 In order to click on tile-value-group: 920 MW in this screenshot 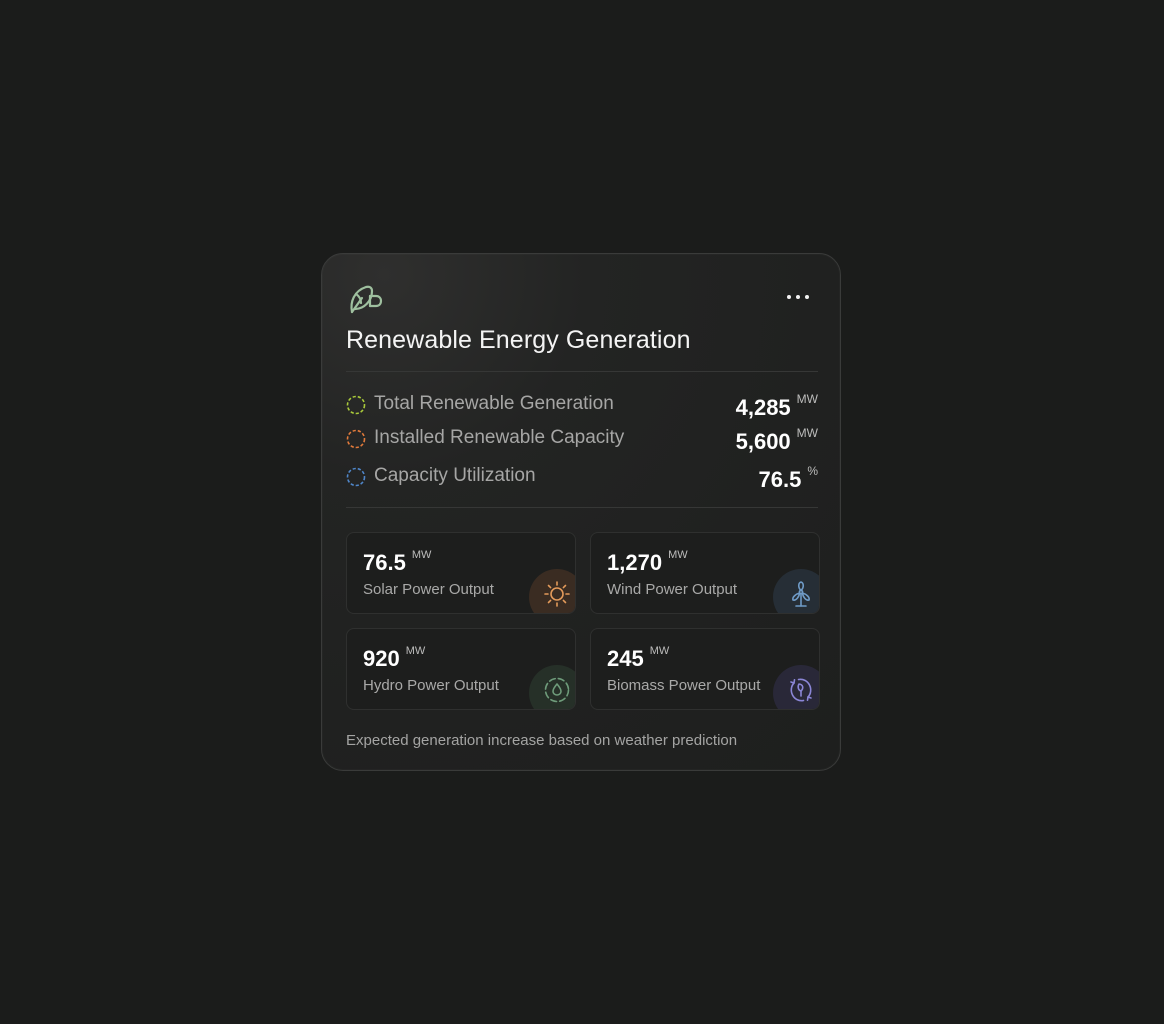, I will do `click(394, 658)`.